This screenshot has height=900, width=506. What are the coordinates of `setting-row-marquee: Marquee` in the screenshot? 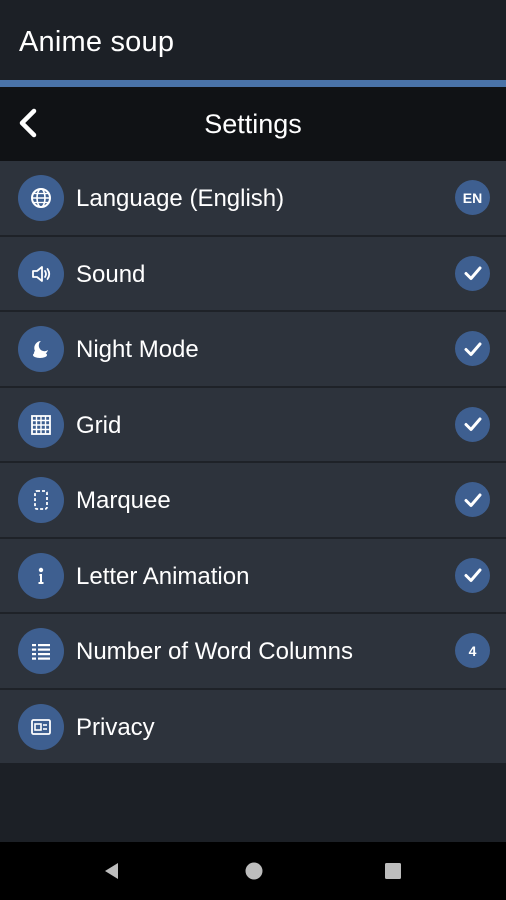 It's located at (253, 501).